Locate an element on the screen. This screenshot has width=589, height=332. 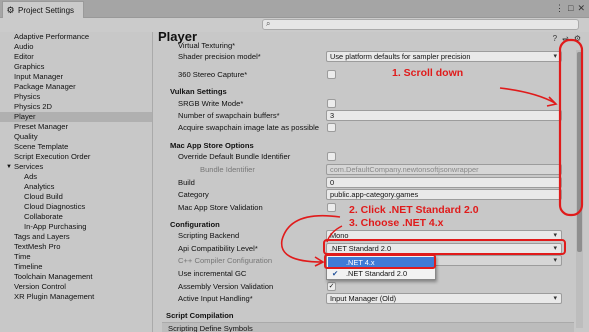
annotation-step-2: 2. Click .NET Standard 2.0 is located at coordinates (414, 210).